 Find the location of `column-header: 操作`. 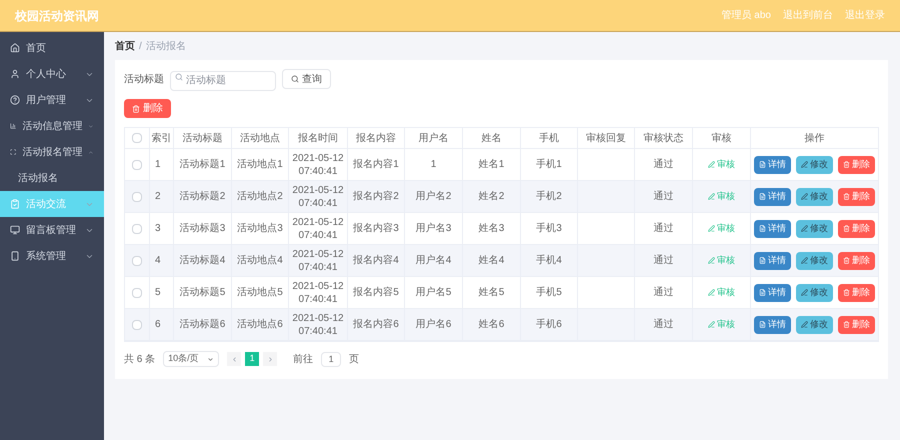

column-header: 操作 is located at coordinates (814, 139).